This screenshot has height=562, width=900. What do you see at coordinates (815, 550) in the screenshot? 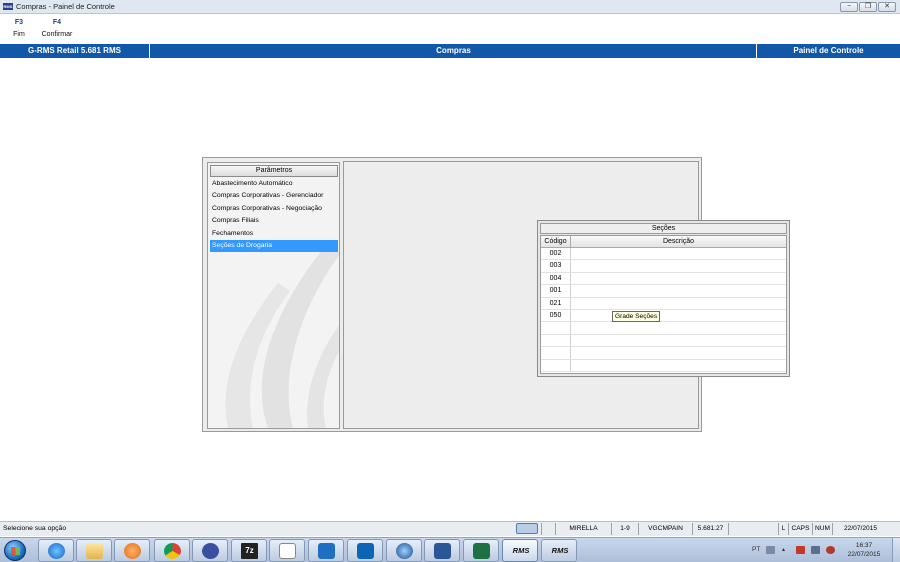
I see `network-tray-icon` at bounding box center [815, 550].